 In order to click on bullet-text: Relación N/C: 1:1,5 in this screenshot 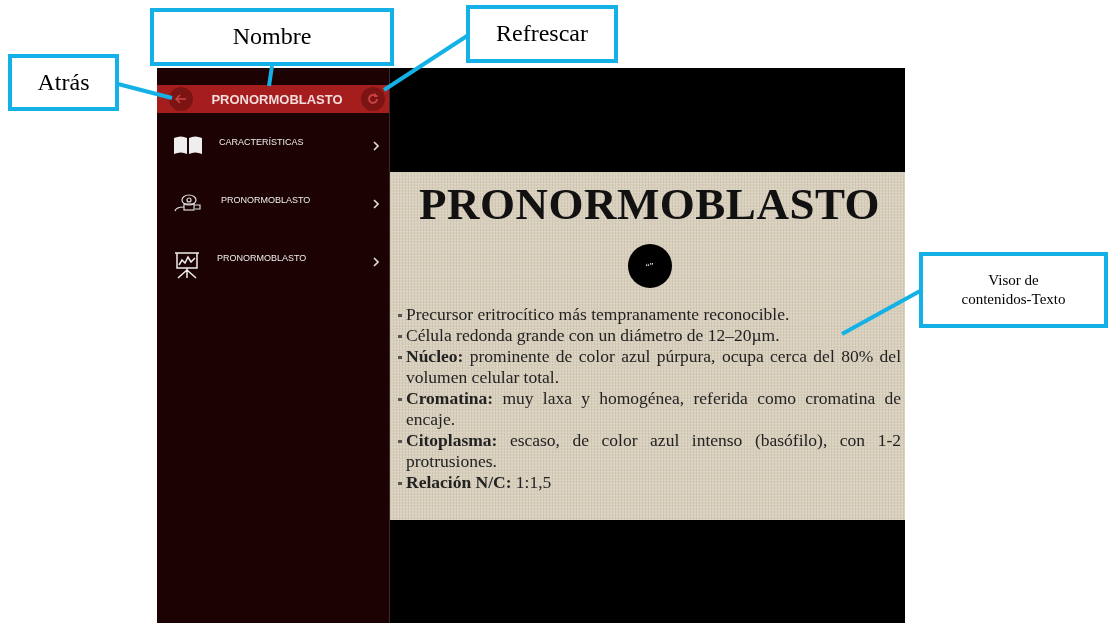, I will do `click(479, 482)`.